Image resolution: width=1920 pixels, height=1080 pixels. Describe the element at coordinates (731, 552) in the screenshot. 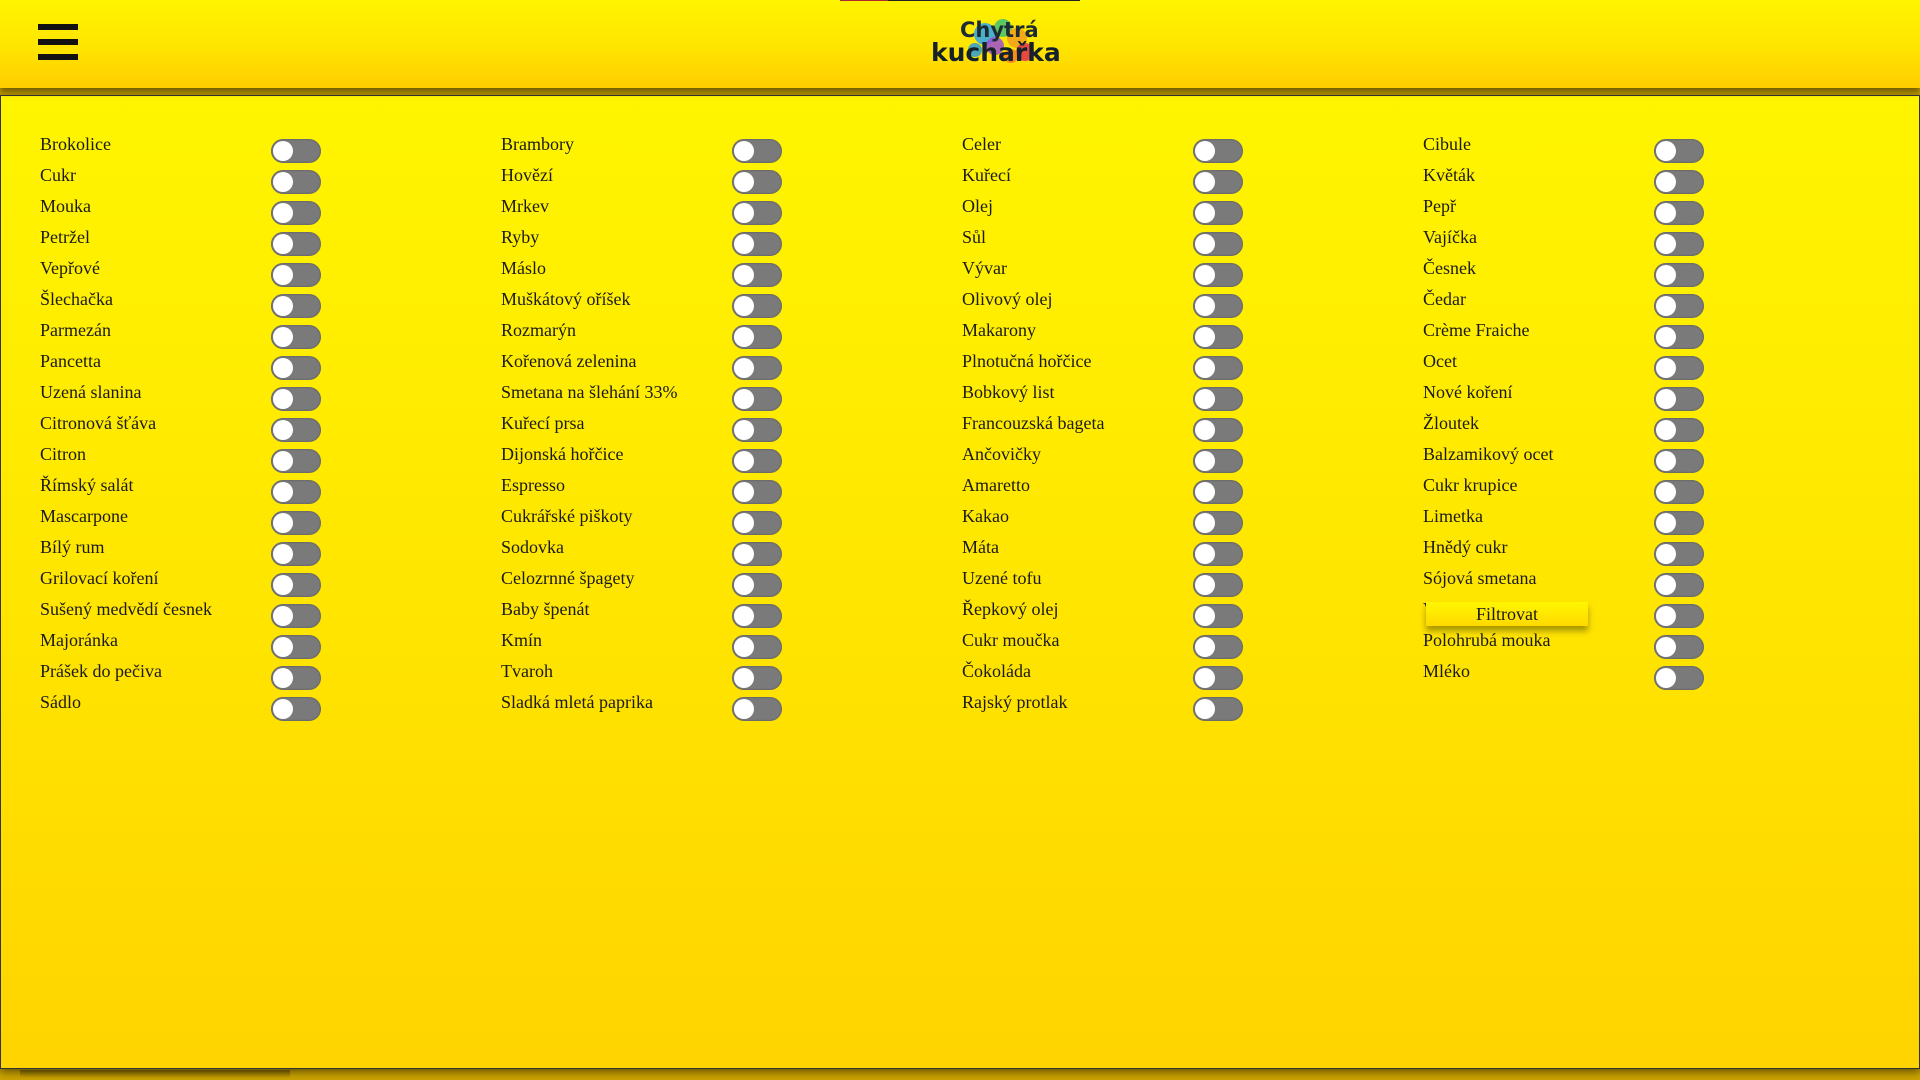

I see `ingredient-row: Sodovka` at that location.